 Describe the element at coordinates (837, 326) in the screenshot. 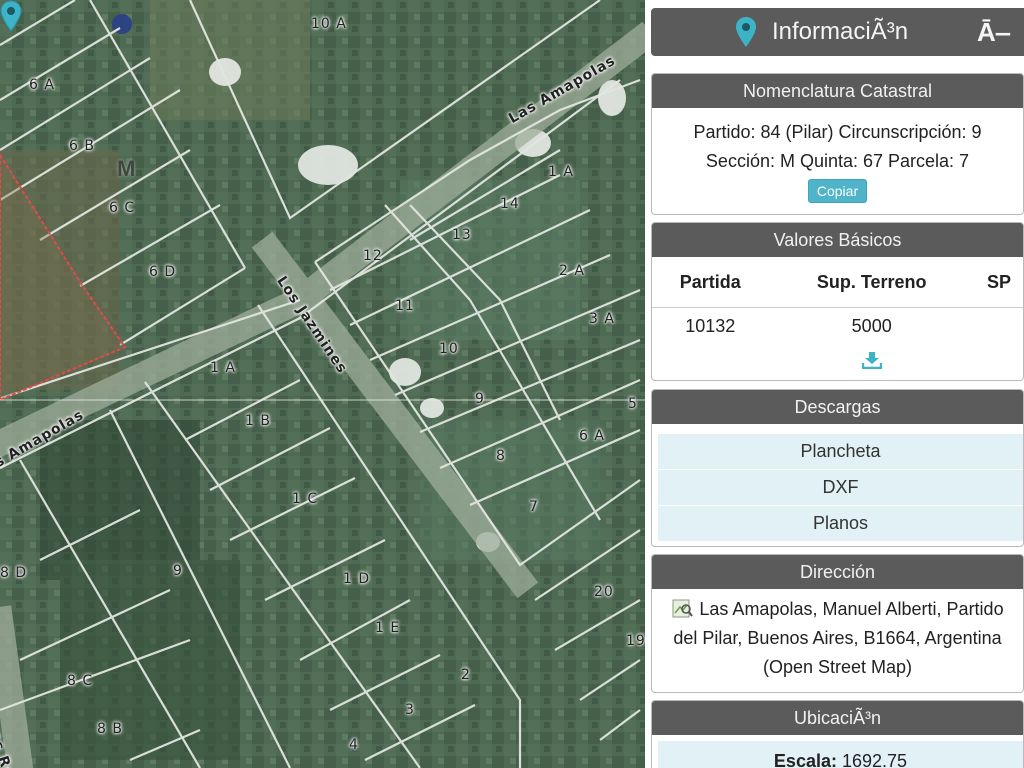

I see `table-row: 10132 5000` at that location.